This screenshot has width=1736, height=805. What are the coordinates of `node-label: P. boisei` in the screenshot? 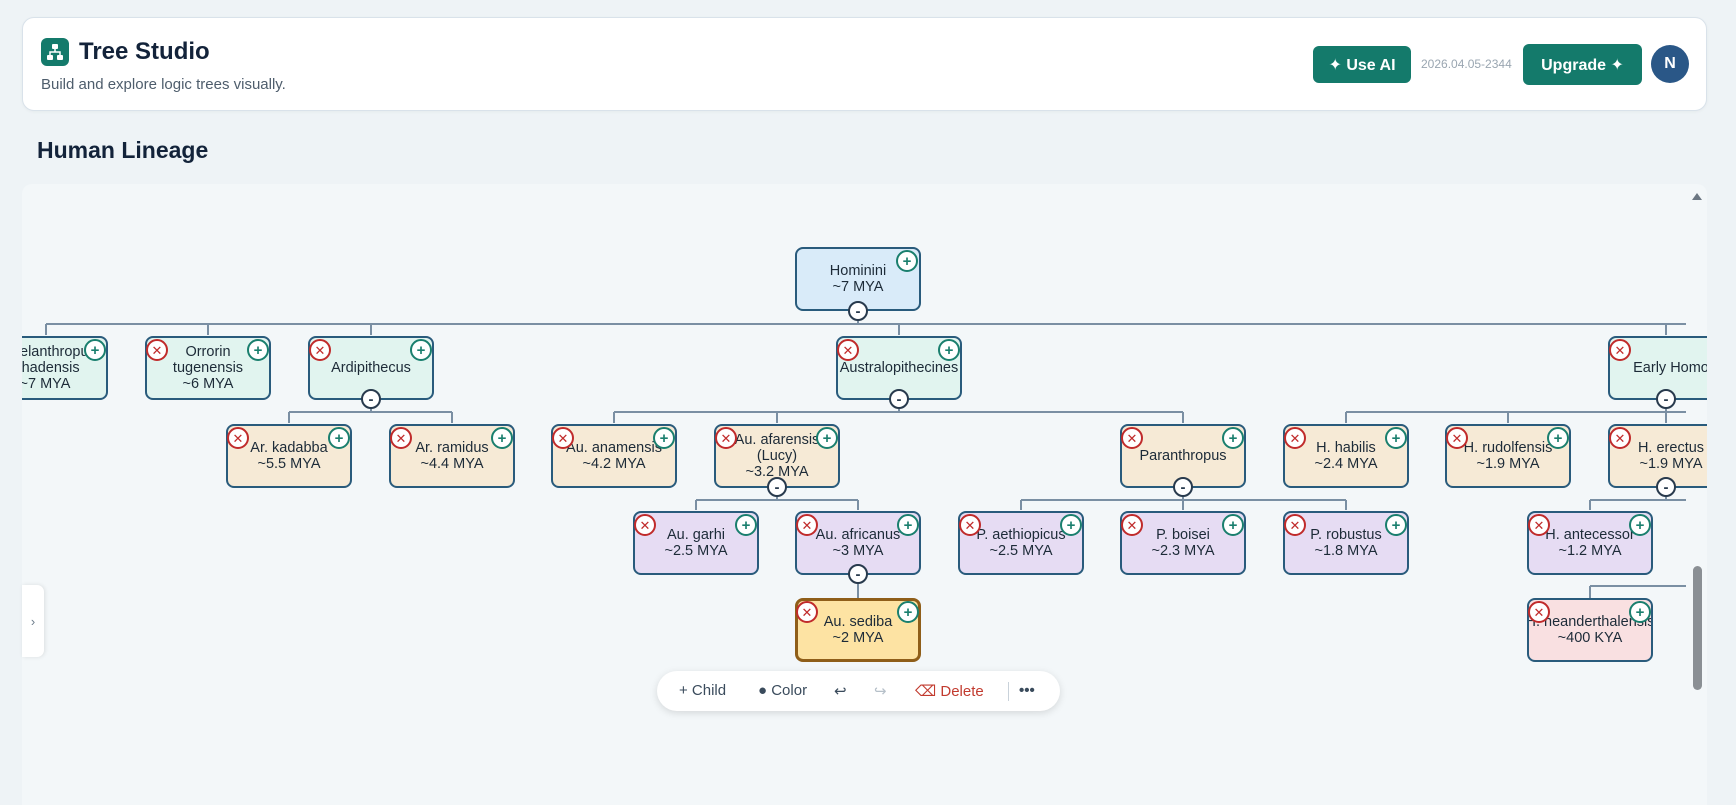 It's located at (1183, 535).